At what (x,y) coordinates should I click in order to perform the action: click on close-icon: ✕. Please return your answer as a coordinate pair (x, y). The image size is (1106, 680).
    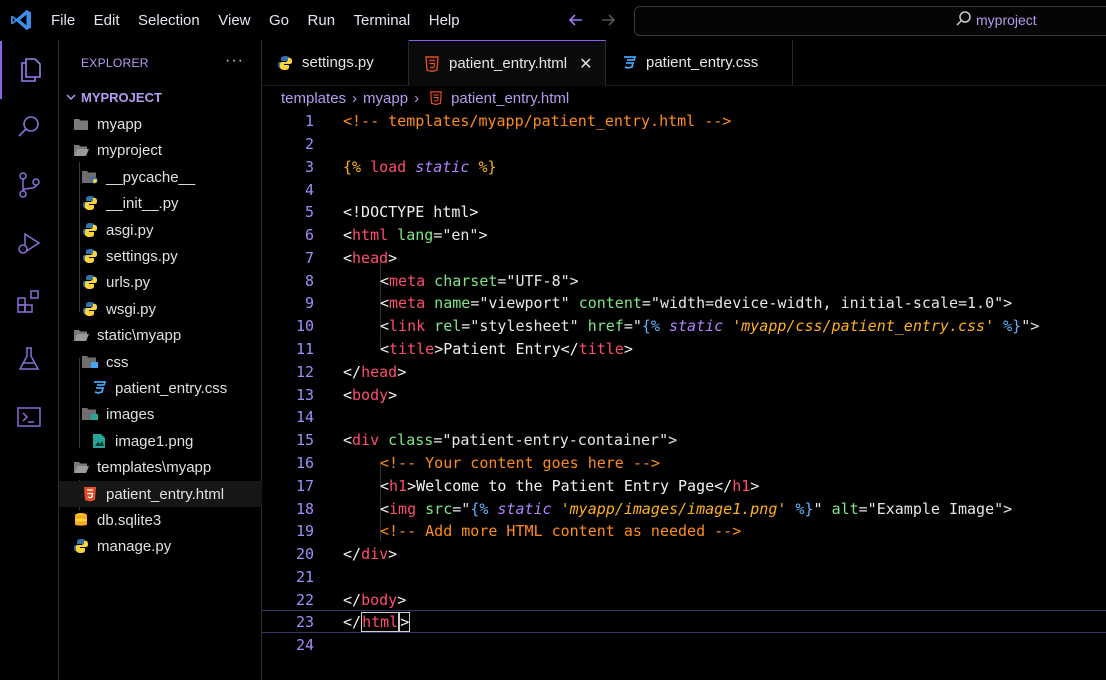
    Looking at the image, I should click on (585, 64).